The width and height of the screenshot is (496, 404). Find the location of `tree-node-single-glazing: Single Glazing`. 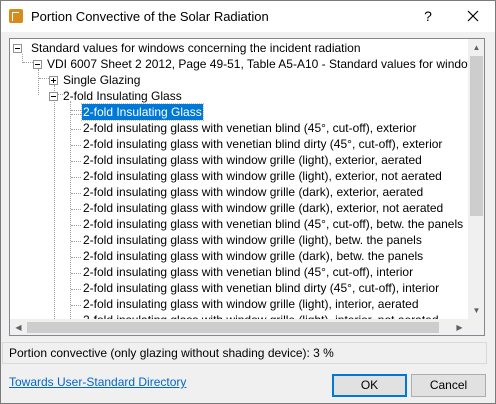

tree-node-single-glazing: Single Glazing is located at coordinates (101, 80).